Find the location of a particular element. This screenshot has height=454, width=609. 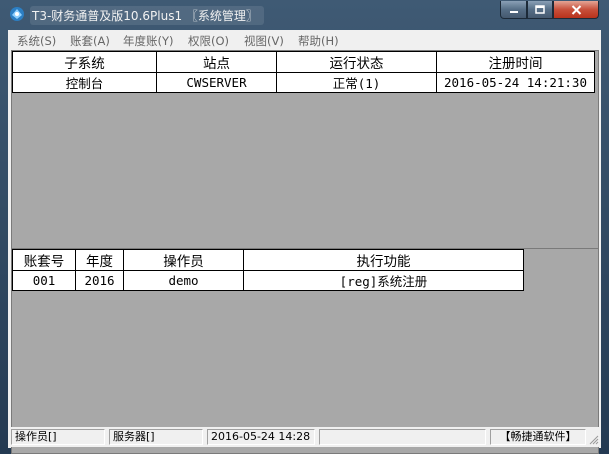

close-button is located at coordinates (576, 10).